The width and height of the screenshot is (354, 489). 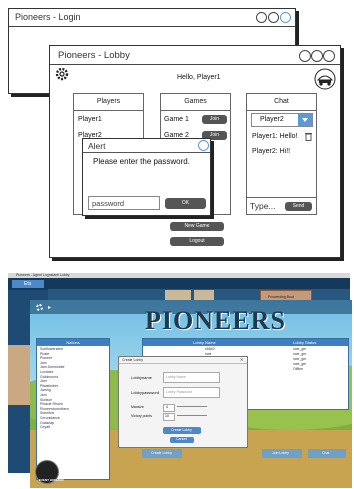 I want to click on cancel-button: Cancel, so click(x=182, y=440).